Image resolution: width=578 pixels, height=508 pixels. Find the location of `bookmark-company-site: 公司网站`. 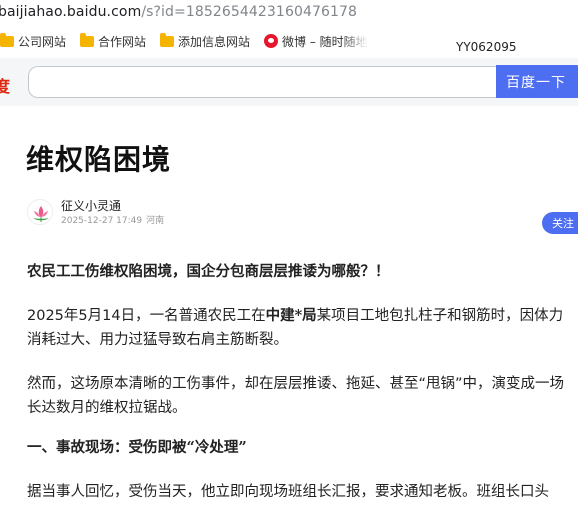

bookmark-company-site: 公司网站 is located at coordinates (33, 41).